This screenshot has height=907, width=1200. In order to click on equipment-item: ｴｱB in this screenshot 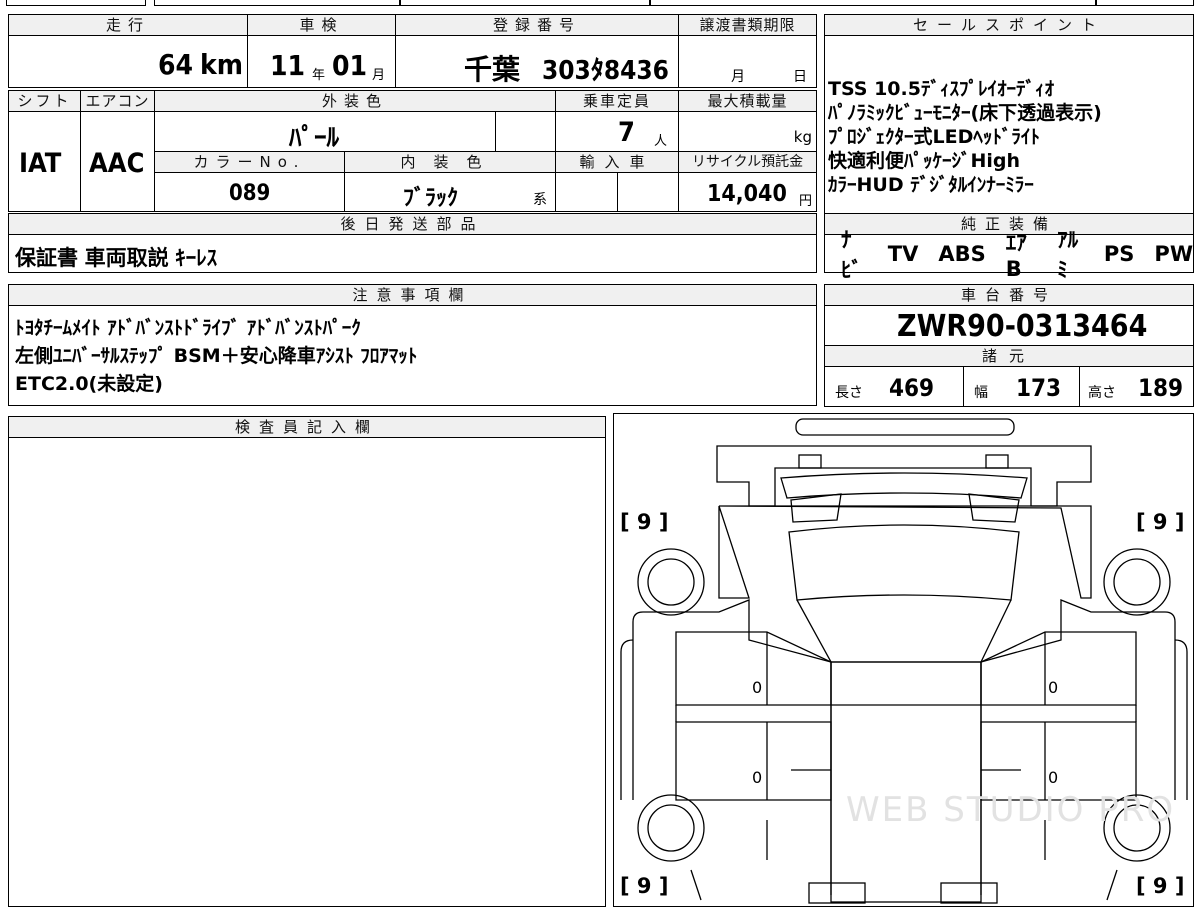, I will do `click(1016, 256)`.